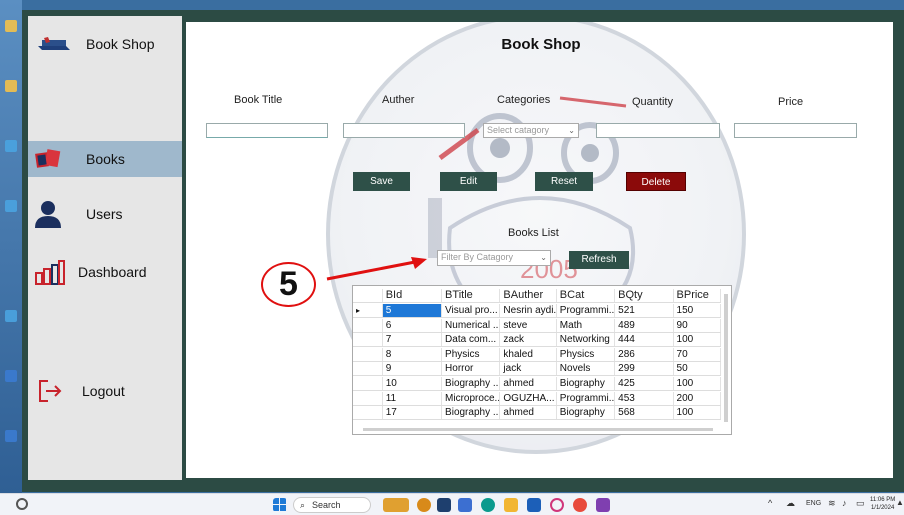 The width and height of the screenshot is (904, 515). What do you see at coordinates (586, 295) in the screenshot?
I see `column-header: BCat` at bounding box center [586, 295].